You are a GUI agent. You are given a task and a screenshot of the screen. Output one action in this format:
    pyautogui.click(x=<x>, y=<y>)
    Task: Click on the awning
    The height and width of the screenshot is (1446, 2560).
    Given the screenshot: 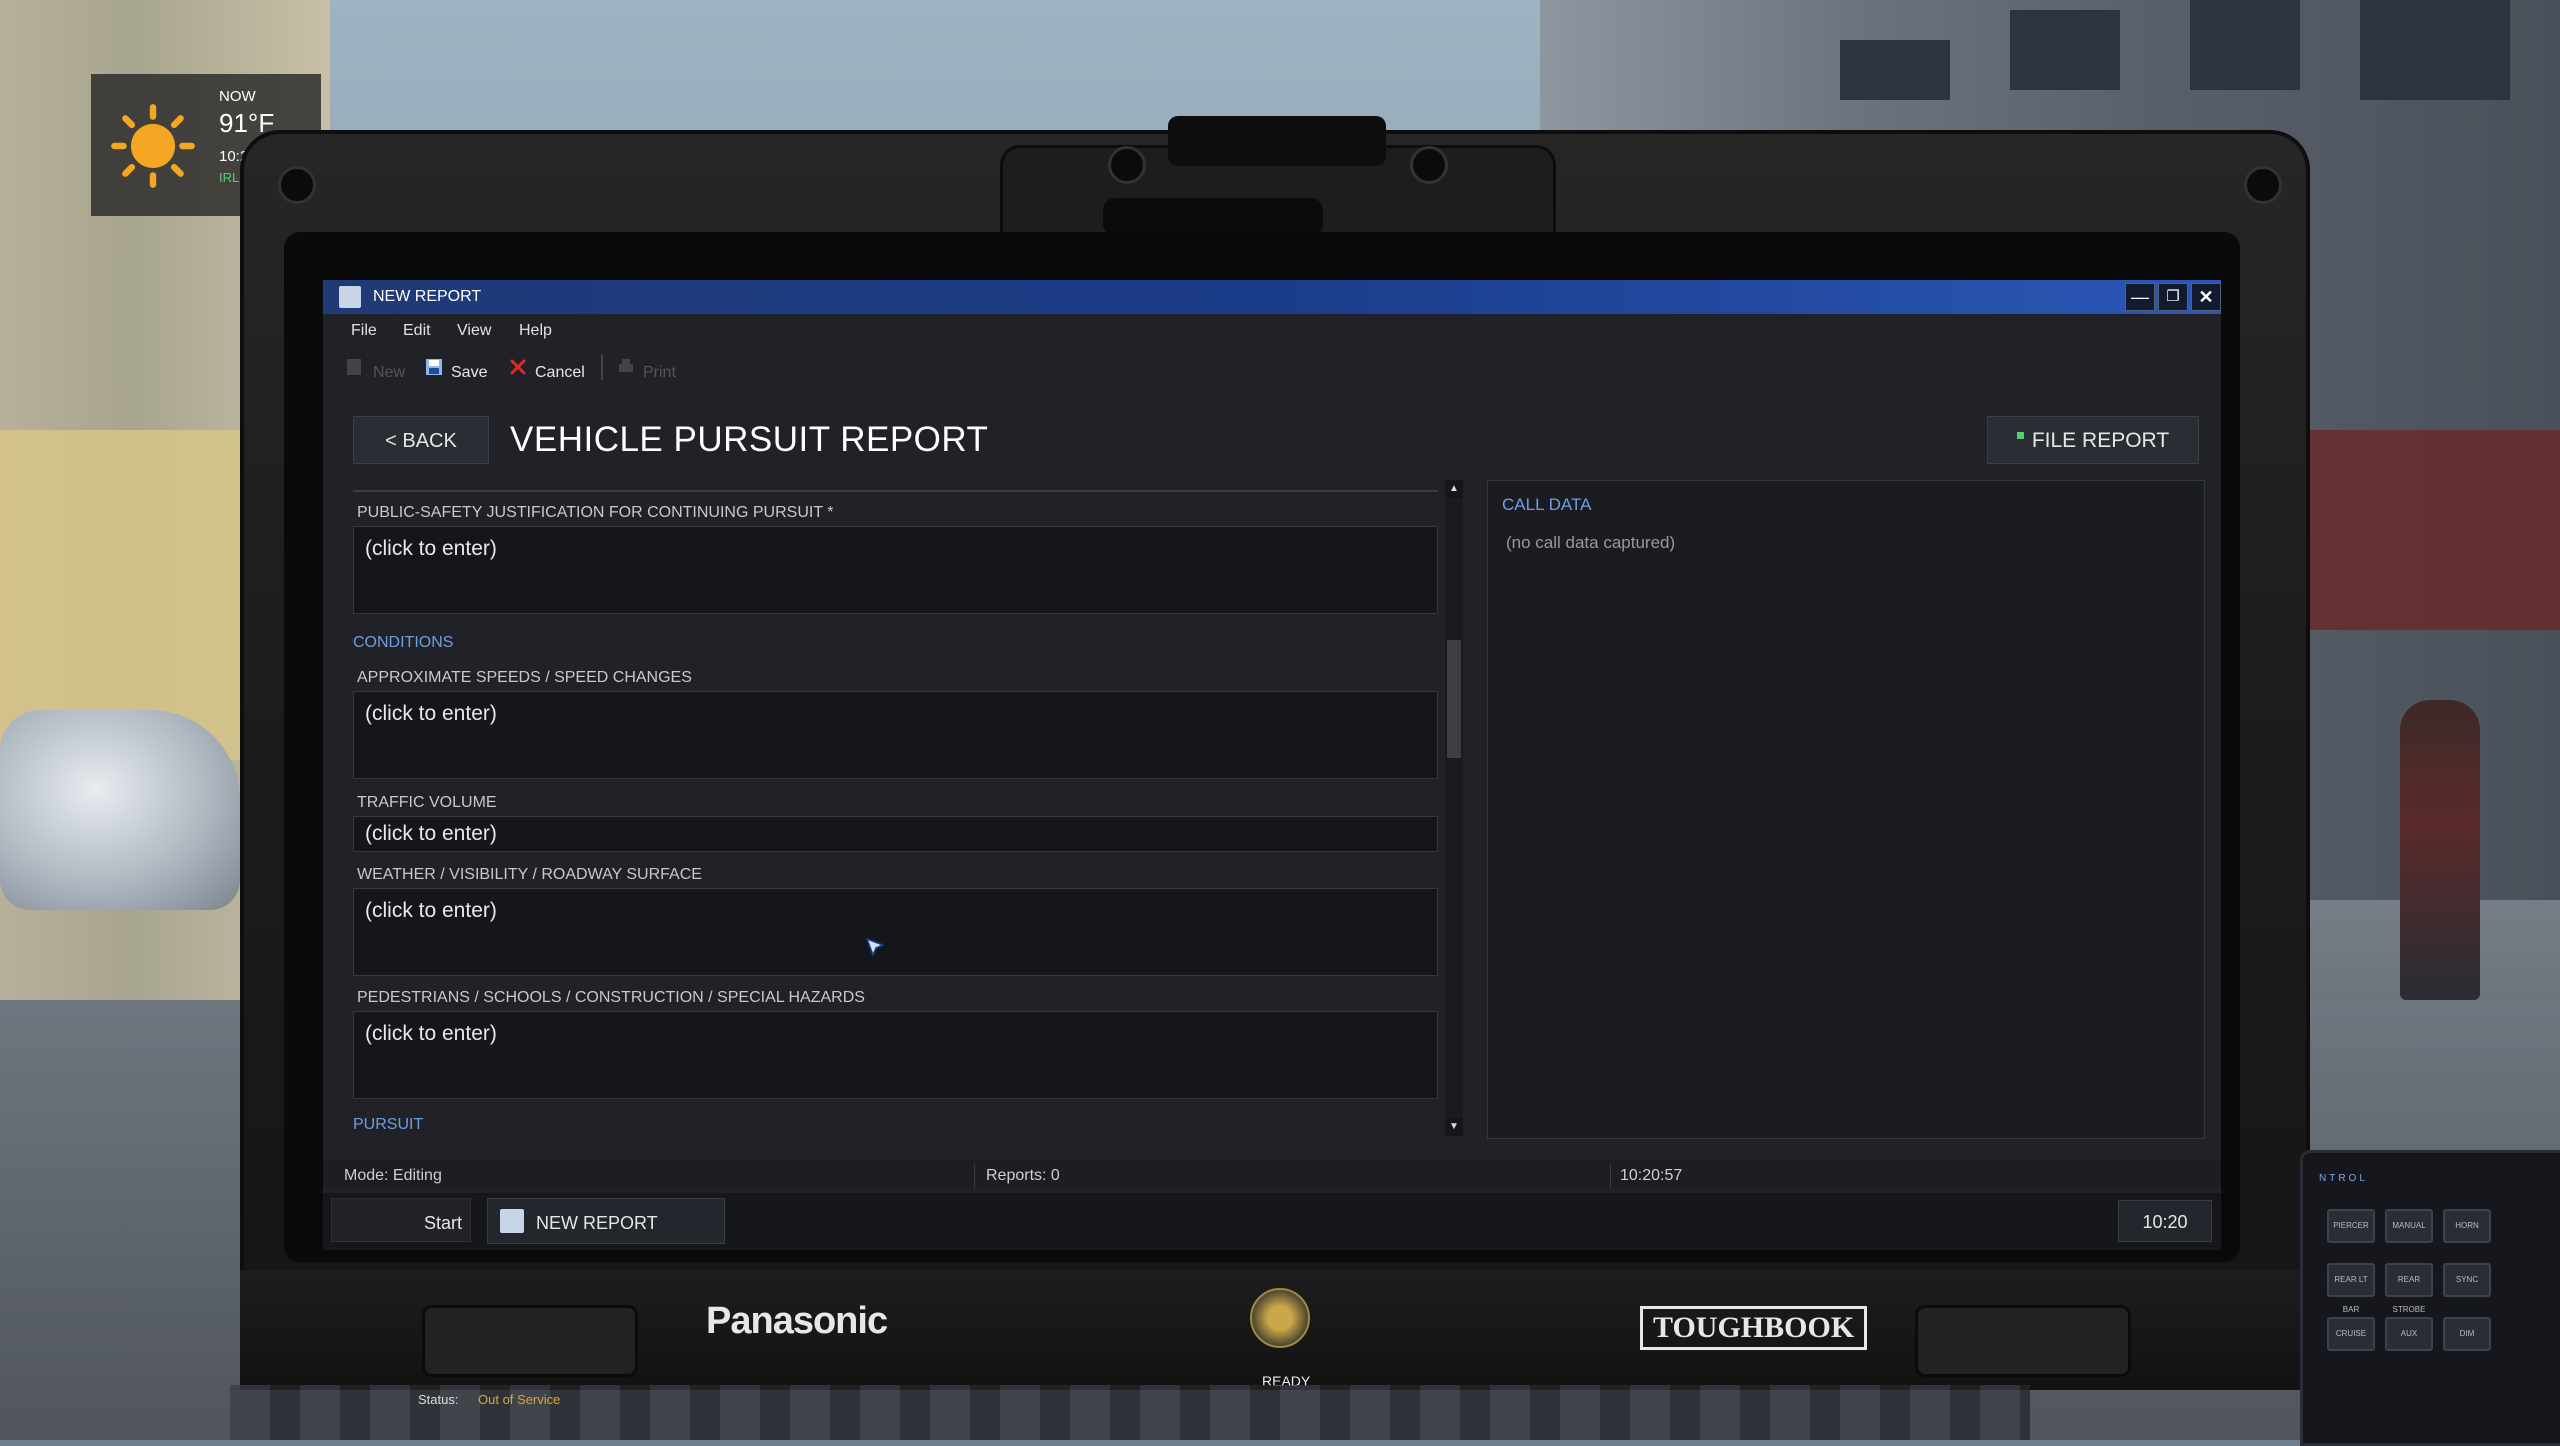 What is the action you would take?
    pyautogui.click(x=2420, y=530)
    